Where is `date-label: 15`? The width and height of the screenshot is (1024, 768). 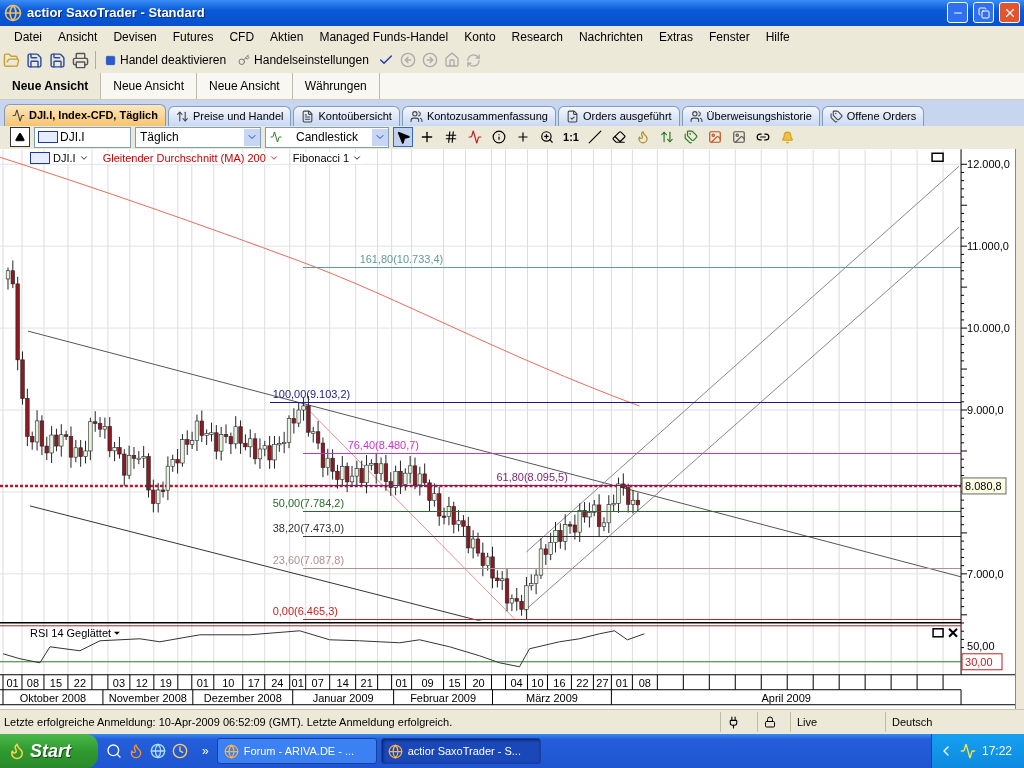
date-label: 15 is located at coordinates (56, 683).